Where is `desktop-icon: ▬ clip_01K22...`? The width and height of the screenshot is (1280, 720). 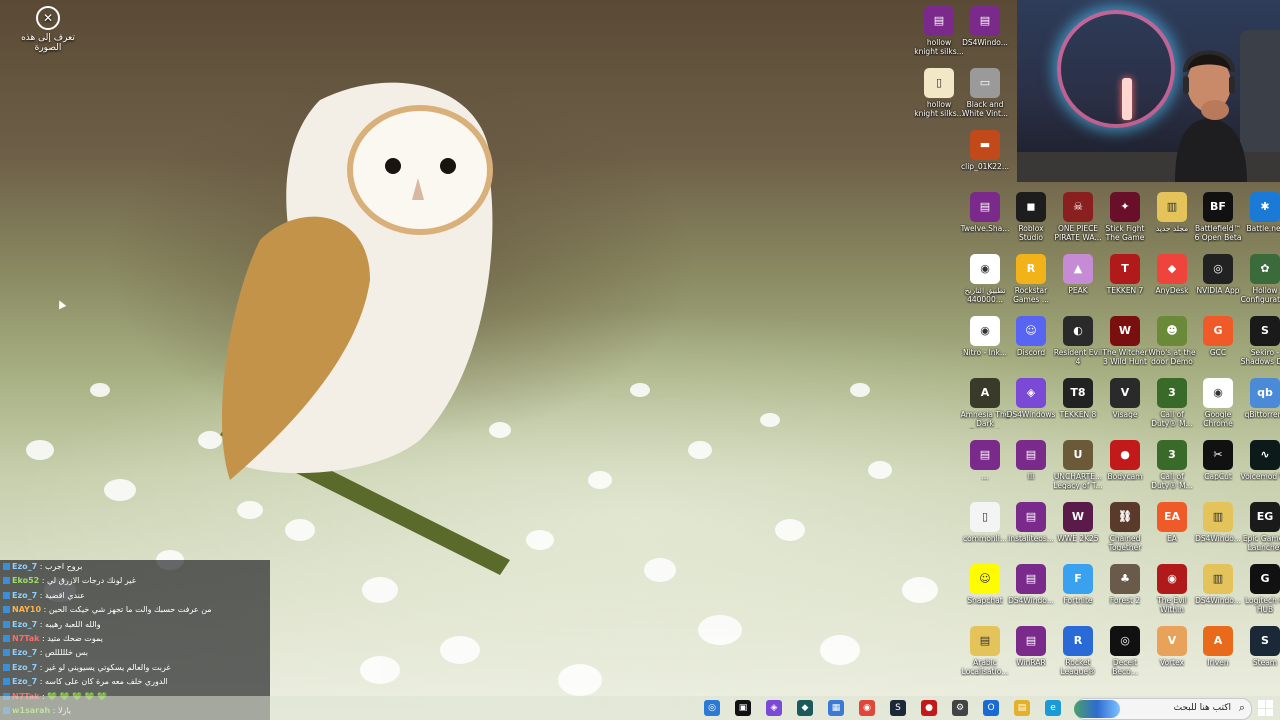 desktop-icon: ▬ clip_01K22... is located at coordinates (985, 150).